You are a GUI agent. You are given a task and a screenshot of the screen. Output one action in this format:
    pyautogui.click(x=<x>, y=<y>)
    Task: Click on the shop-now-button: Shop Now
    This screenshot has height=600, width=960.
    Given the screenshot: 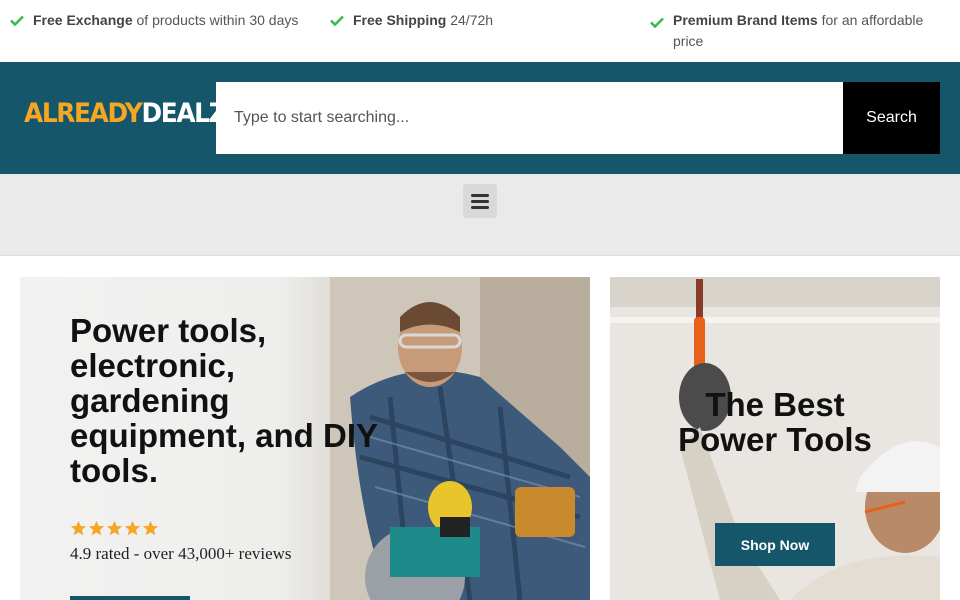 What is the action you would take?
    pyautogui.click(x=775, y=544)
    